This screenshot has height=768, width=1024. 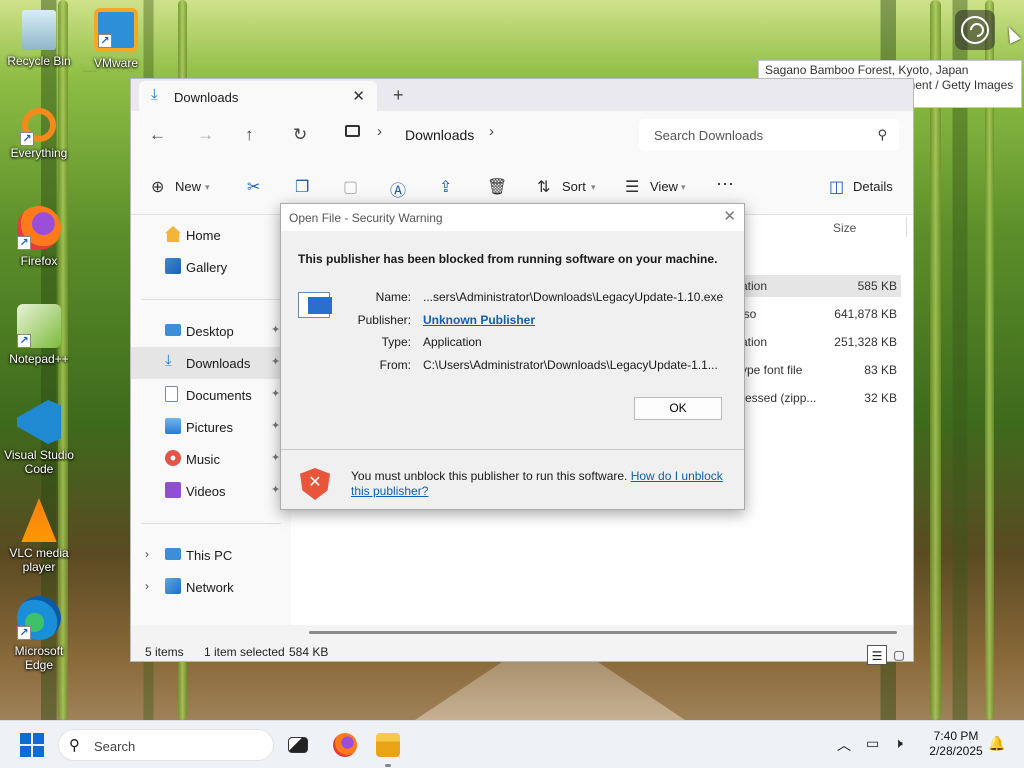 I want to click on up-icon: ↑, so click(x=249, y=135).